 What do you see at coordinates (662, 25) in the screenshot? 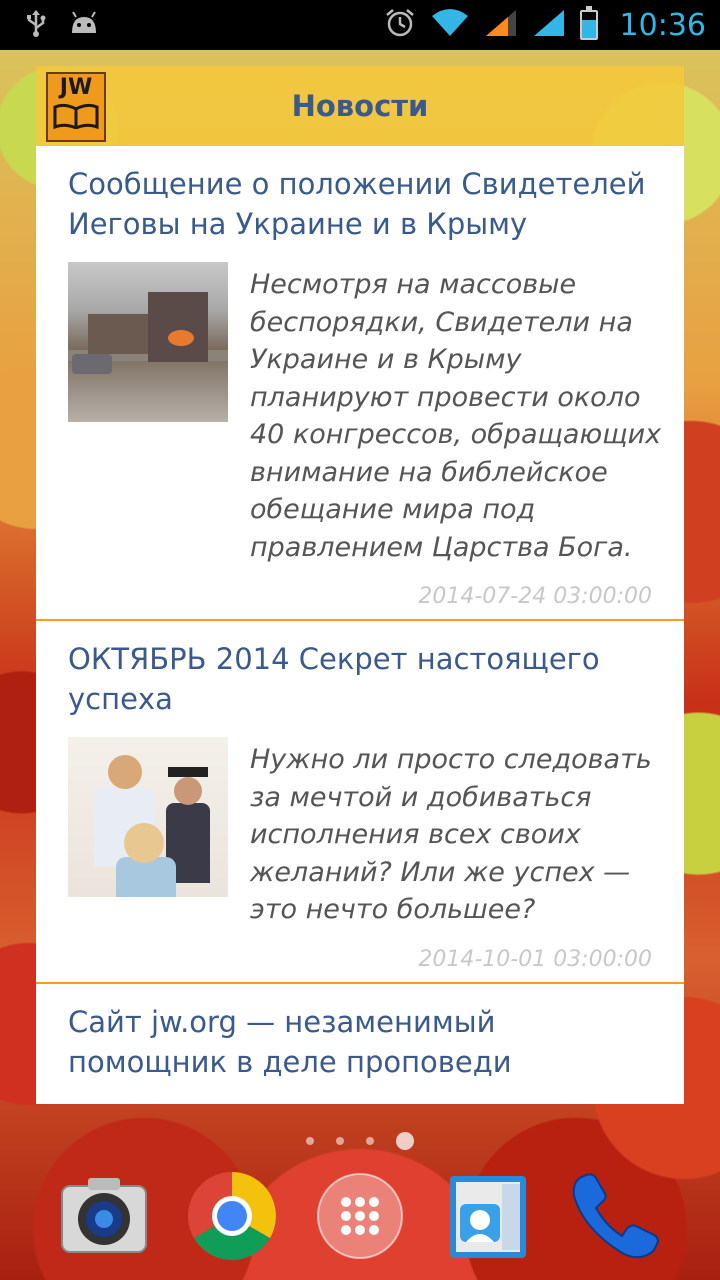
I see `clock: 10:36` at bounding box center [662, 25].